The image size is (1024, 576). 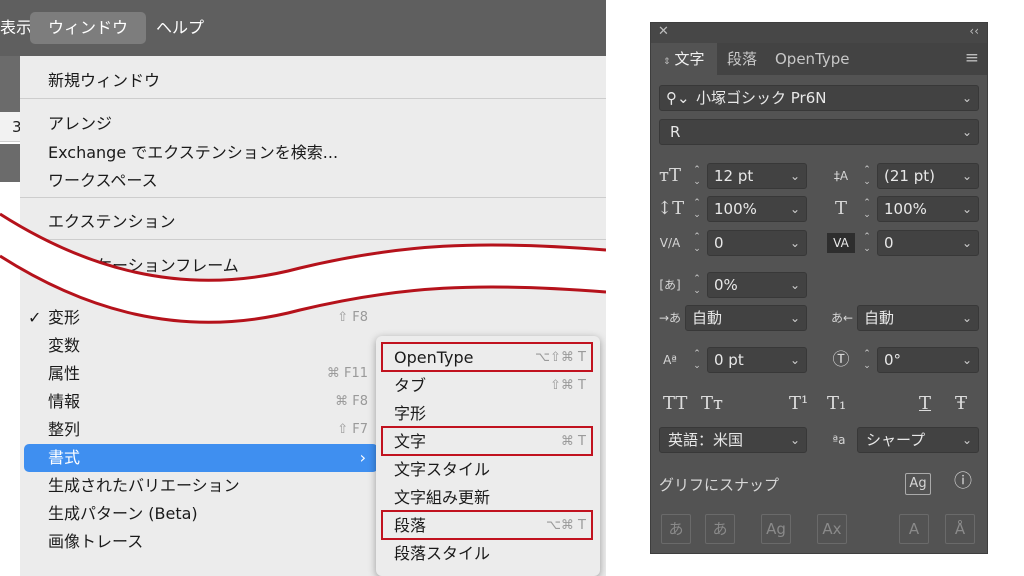 I want to click on menu-view: 表示, so click(x=16, y=28).